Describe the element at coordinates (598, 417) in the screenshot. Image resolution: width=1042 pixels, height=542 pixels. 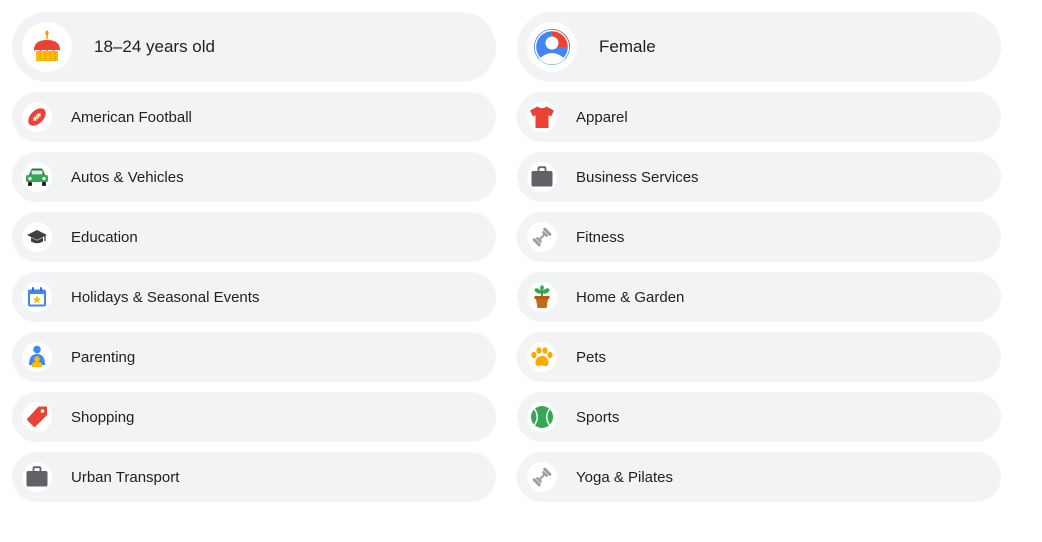
I see `chip-label: Sports` at that location.